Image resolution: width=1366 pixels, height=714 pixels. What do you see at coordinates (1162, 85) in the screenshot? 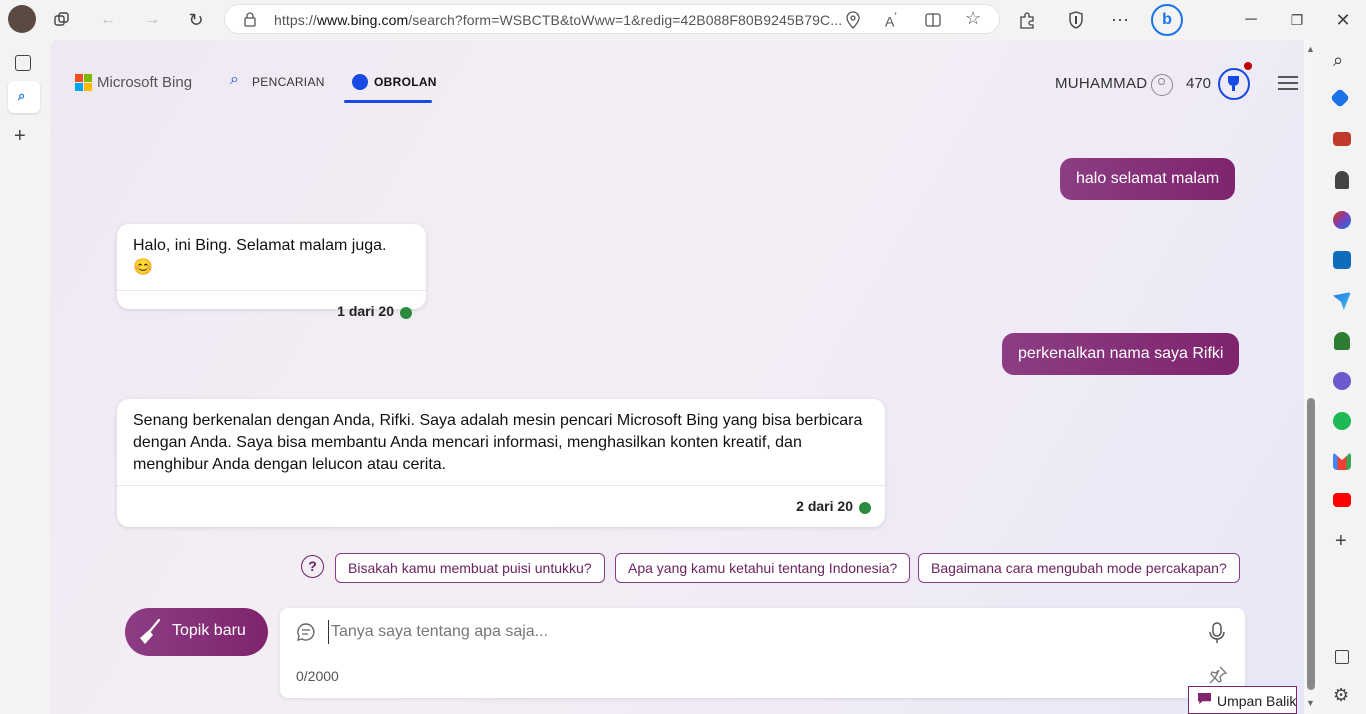
I see `user-avatar-icon` at bounding box center [1162, 85].